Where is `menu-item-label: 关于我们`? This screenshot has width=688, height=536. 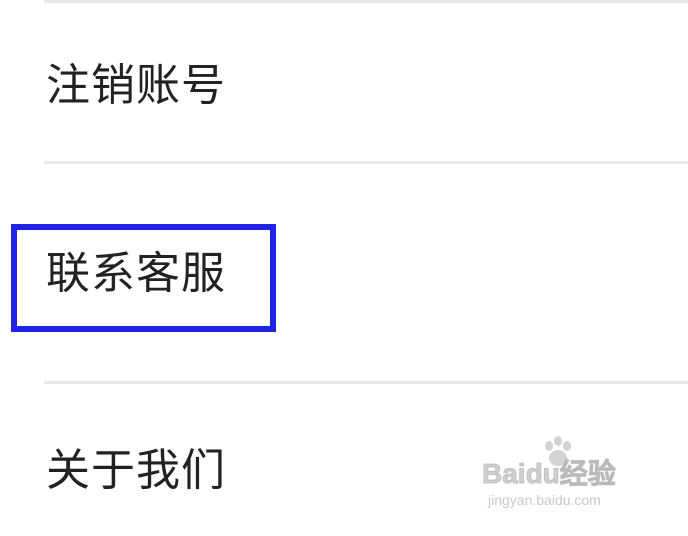 menu-item-label: 关于我们 is located at coordinates (136, 470).